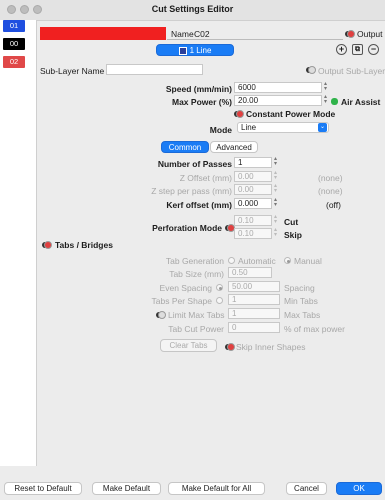 This screenshot has height=500, width=385. I want to click on speed-stepper: ▴ ▾, so click(325, 87).